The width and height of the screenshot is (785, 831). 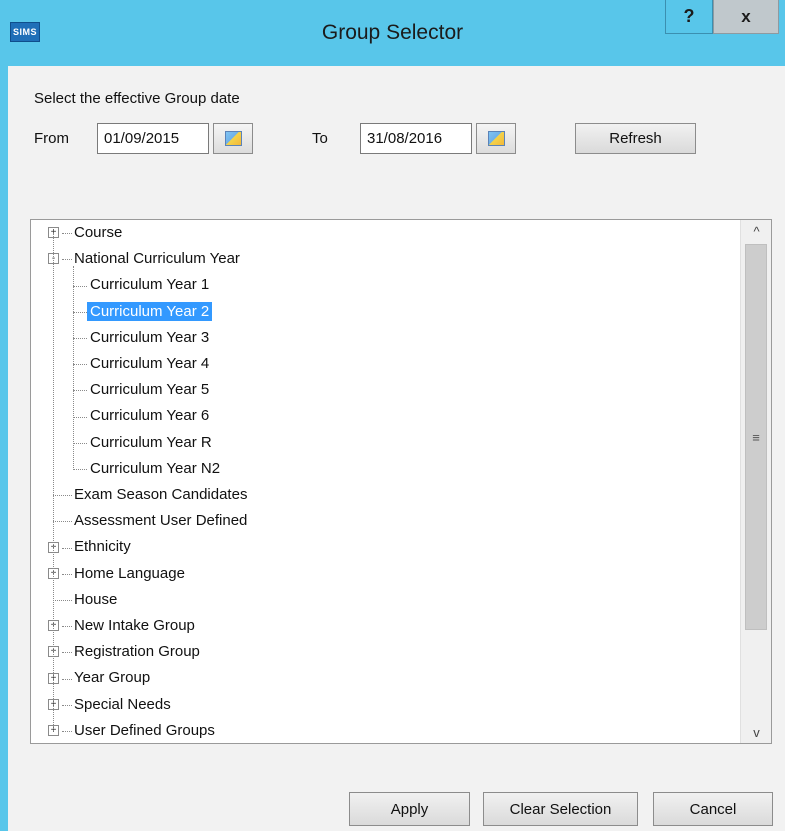 What do you see at coordinates (381, 415) in the screenshot?
I see `tree-node: Curriculum Year 6` at bounding box center [381, 415].